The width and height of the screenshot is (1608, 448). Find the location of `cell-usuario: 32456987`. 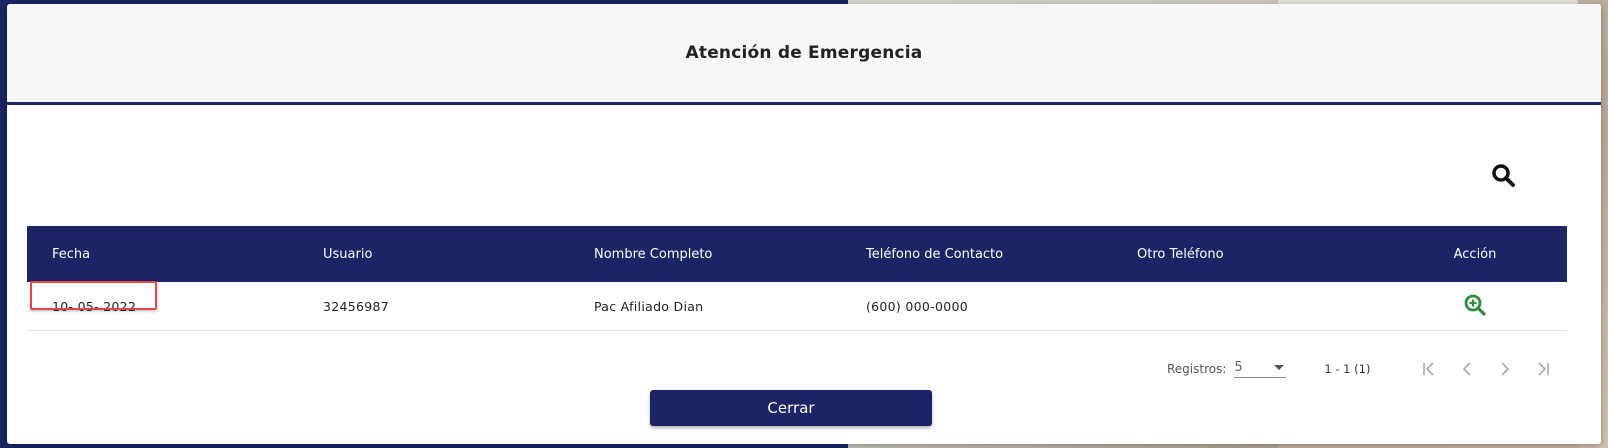

cell-usuario: 32456987 is located at coordinates (356, 306).